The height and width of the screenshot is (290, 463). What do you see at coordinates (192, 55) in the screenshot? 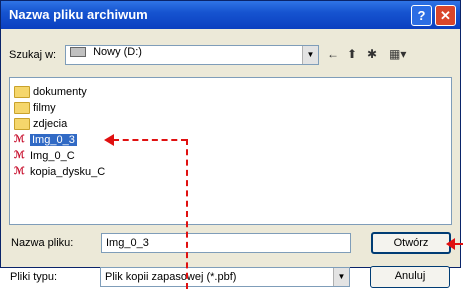
I see `lookin-combo: Nowy (D:) ▼` at bounding box center [192, 55].